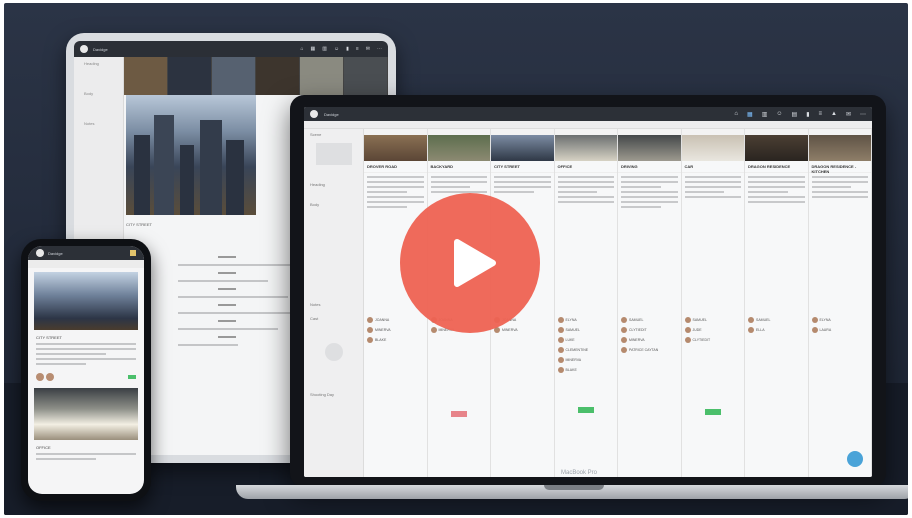 Image resolution: width=912 pixels, height=518 pixels. Describe the element at coordinates (586, 350) in the screenshot. I see `cast-chip: CLEMENTINE` at that location.